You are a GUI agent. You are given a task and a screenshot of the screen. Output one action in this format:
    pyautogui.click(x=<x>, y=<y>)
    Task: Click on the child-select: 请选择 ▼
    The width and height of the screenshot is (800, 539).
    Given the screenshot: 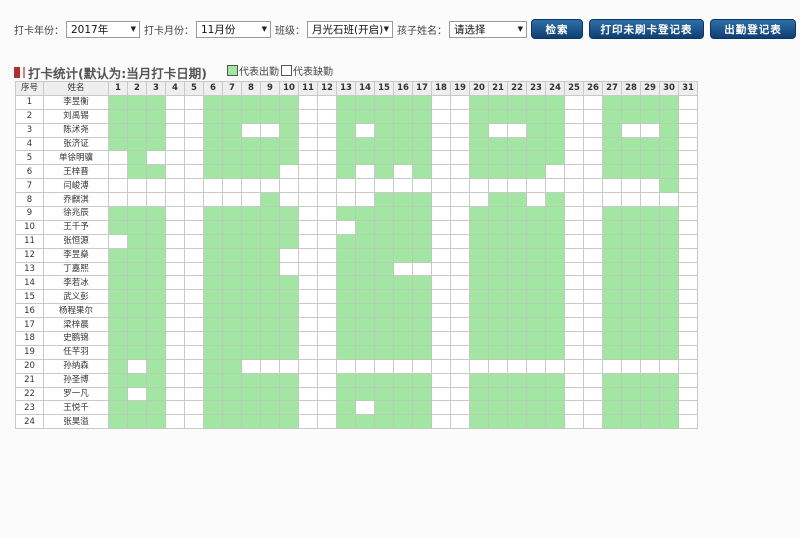 What is the action you would take?
    pyautogui.click(x=488, y=29)
    